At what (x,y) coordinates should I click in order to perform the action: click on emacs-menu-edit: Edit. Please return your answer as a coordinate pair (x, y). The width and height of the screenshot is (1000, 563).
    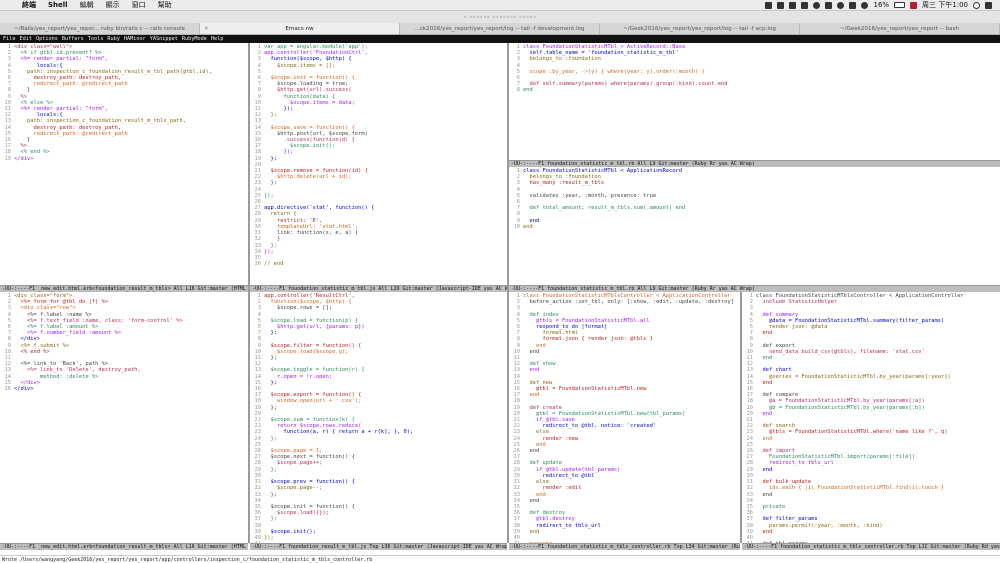
    Looking at the image, I should click on (26, 39).